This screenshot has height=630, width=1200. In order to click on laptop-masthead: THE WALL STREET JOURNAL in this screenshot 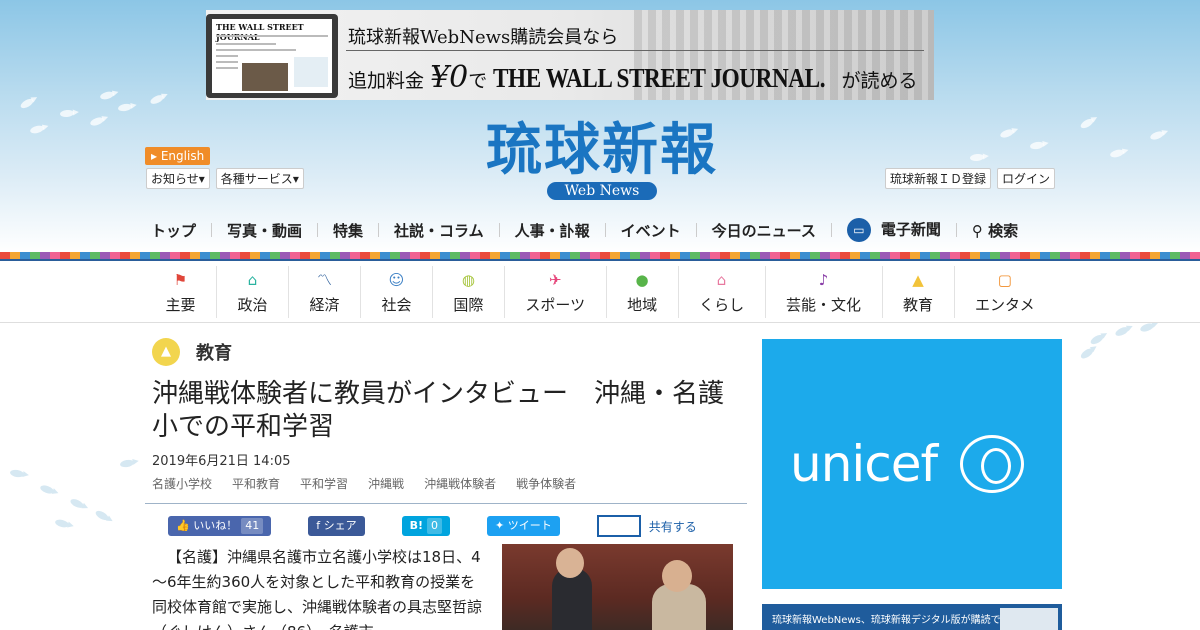, I will do `click(260, 32)`.